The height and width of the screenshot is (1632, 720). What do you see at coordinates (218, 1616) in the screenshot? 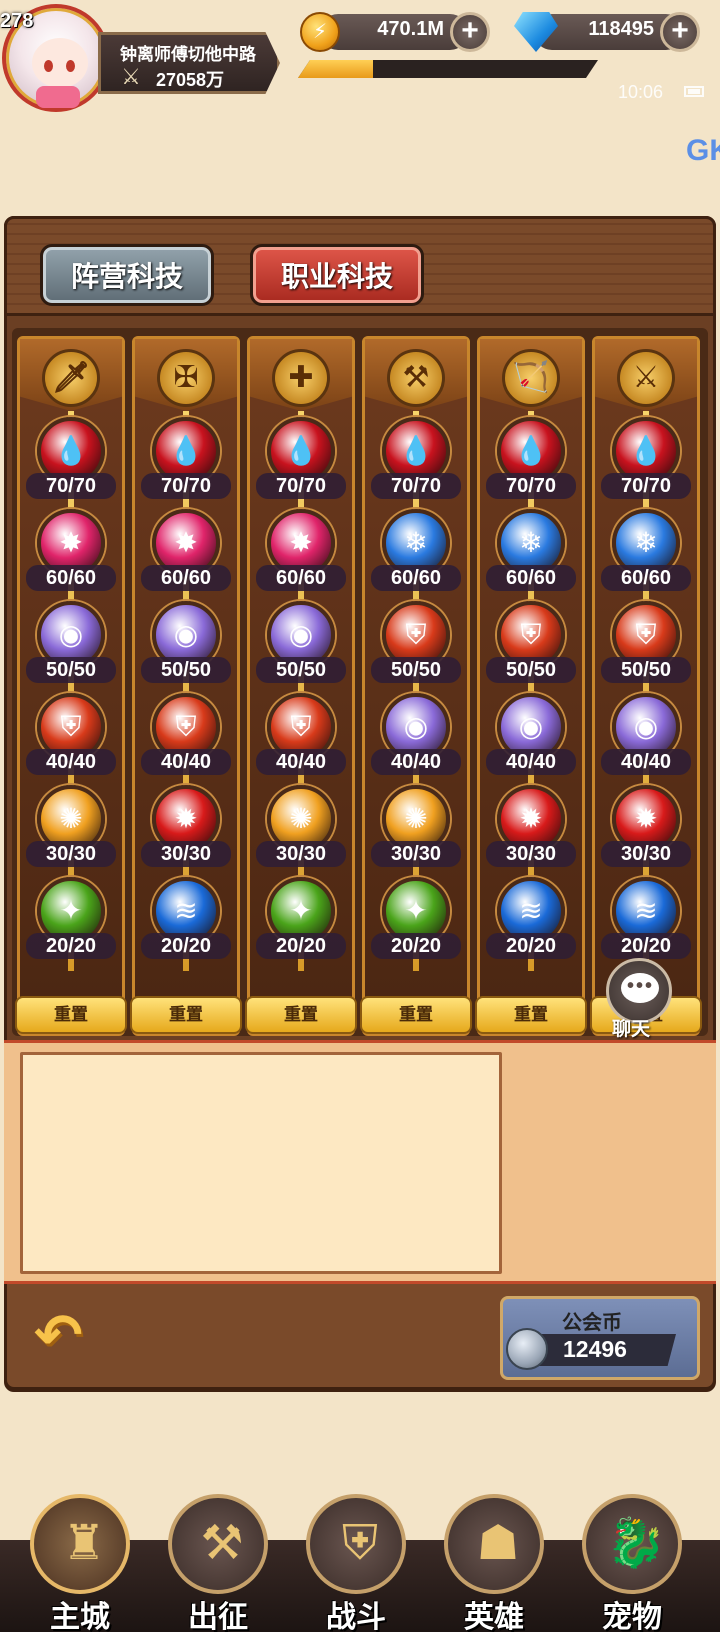
I see `nav-label: 出征` at bounding box center [218, 1616].